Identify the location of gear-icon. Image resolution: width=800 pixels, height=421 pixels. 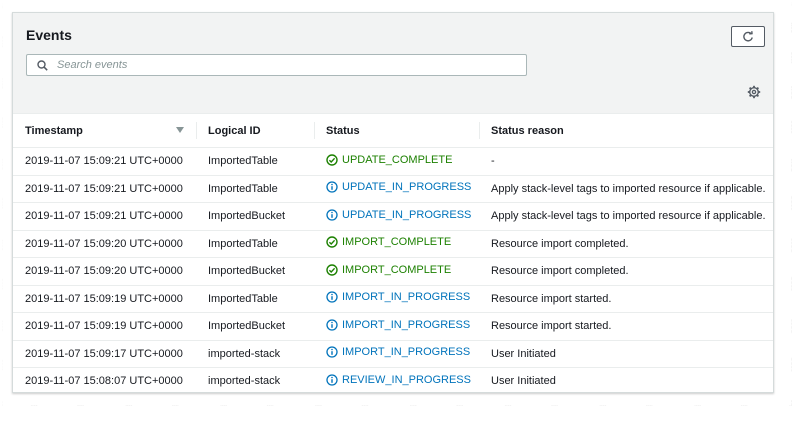
(754, 92).